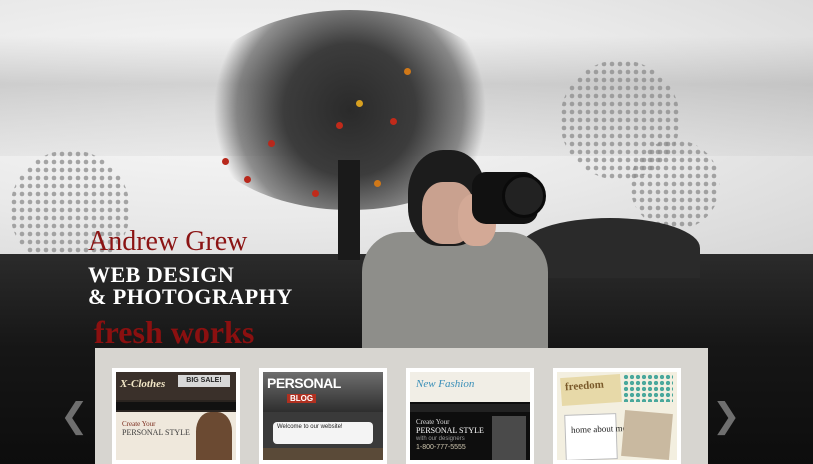 Image resolution: width=813 pixels, height=464 pixels. What do you see at coordinates (455, 291) in the screenshot?
I see `sweater` at bounding box center [455, 291].